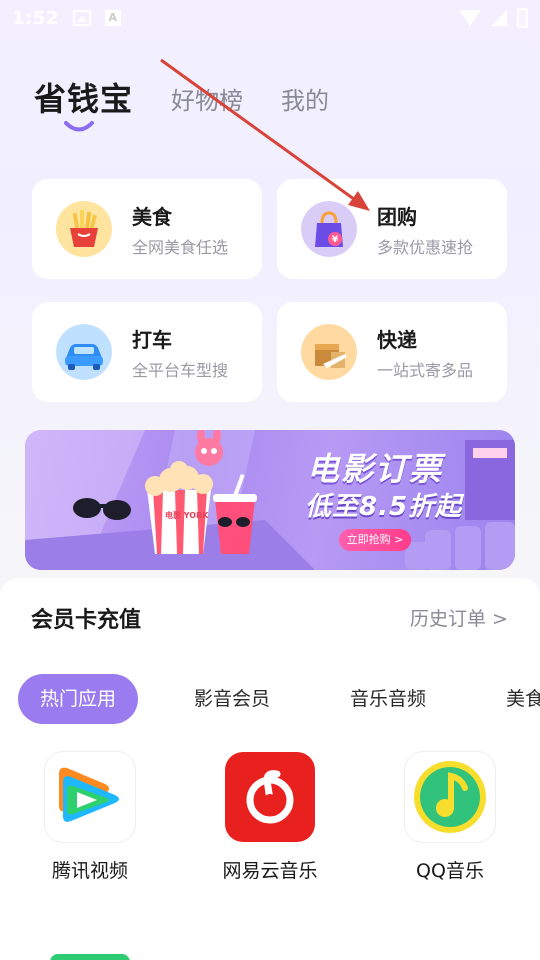  I want to click on banner-subtitle: 低至8.5折起, so click(384, 507).